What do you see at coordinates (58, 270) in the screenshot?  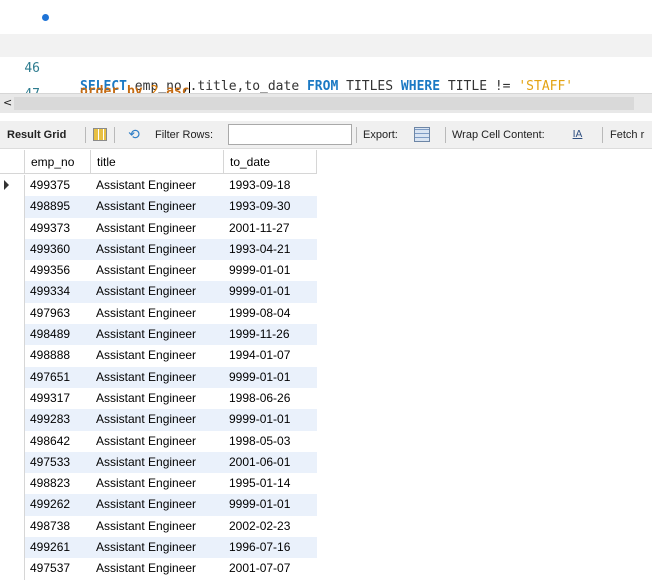 I see `cell-emp-no: 499356` at bounding box center [58, 270].